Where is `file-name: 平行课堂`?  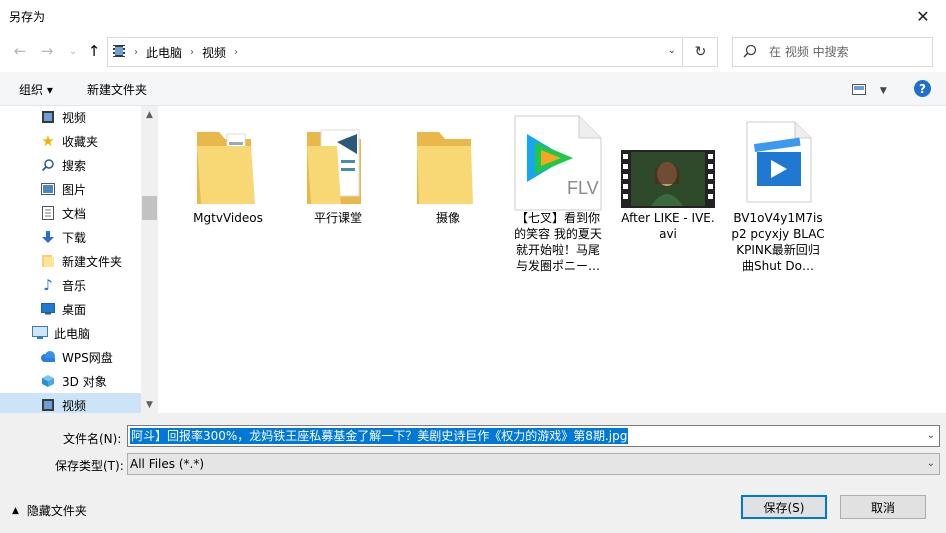 file-name: 平行课堂 is located at coordinates (337, 218).